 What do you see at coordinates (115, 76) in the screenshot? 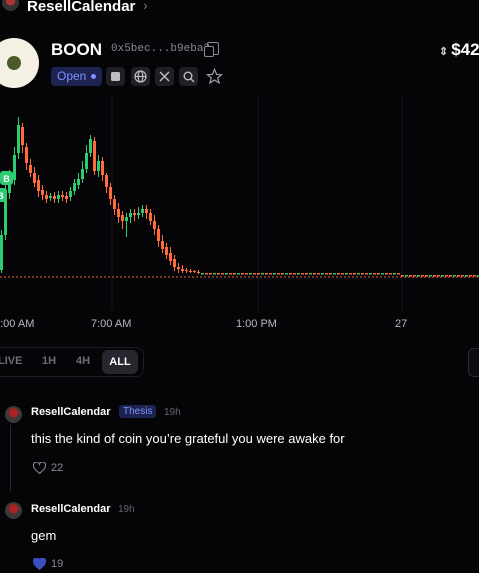
I see `stop-icon` at bounding box center [115, 76].